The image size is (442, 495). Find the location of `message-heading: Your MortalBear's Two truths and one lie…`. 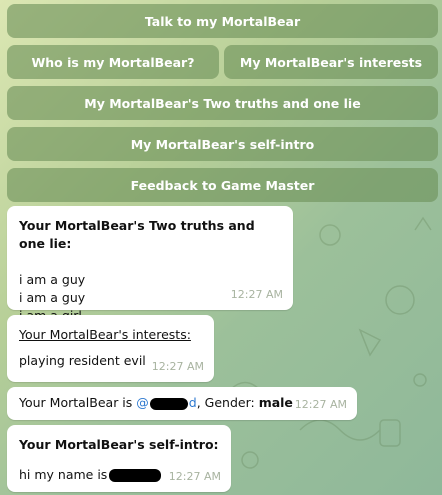

message-heading: Your MortalBear's Two truths and one lie… is located at coordinates (137, 234).